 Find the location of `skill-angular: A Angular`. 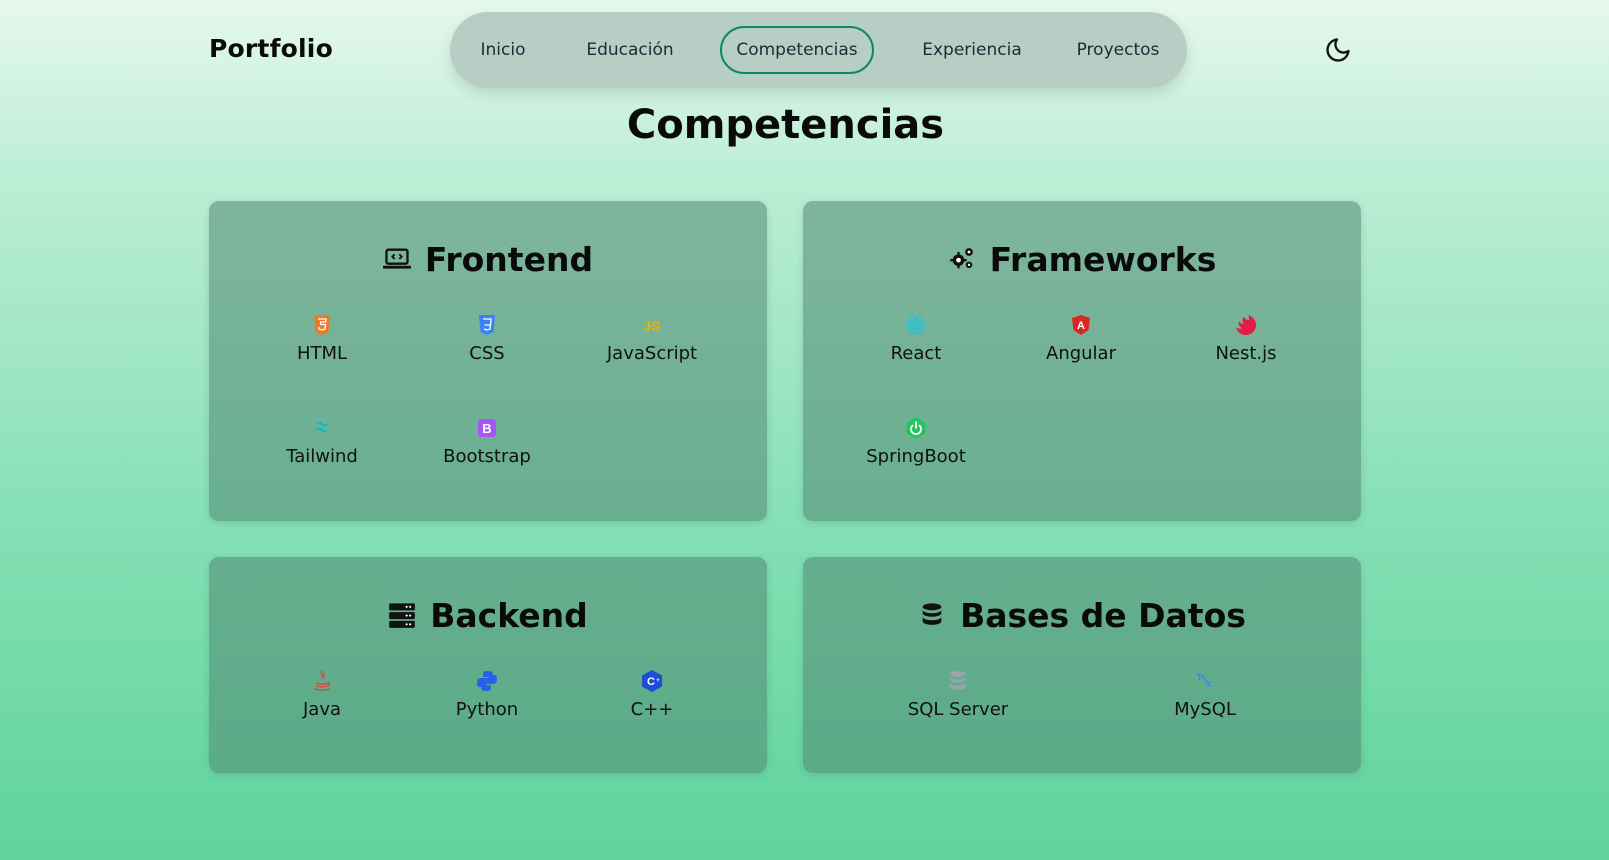

skill-angular: A Angular is located at coordinates (1081, 338).